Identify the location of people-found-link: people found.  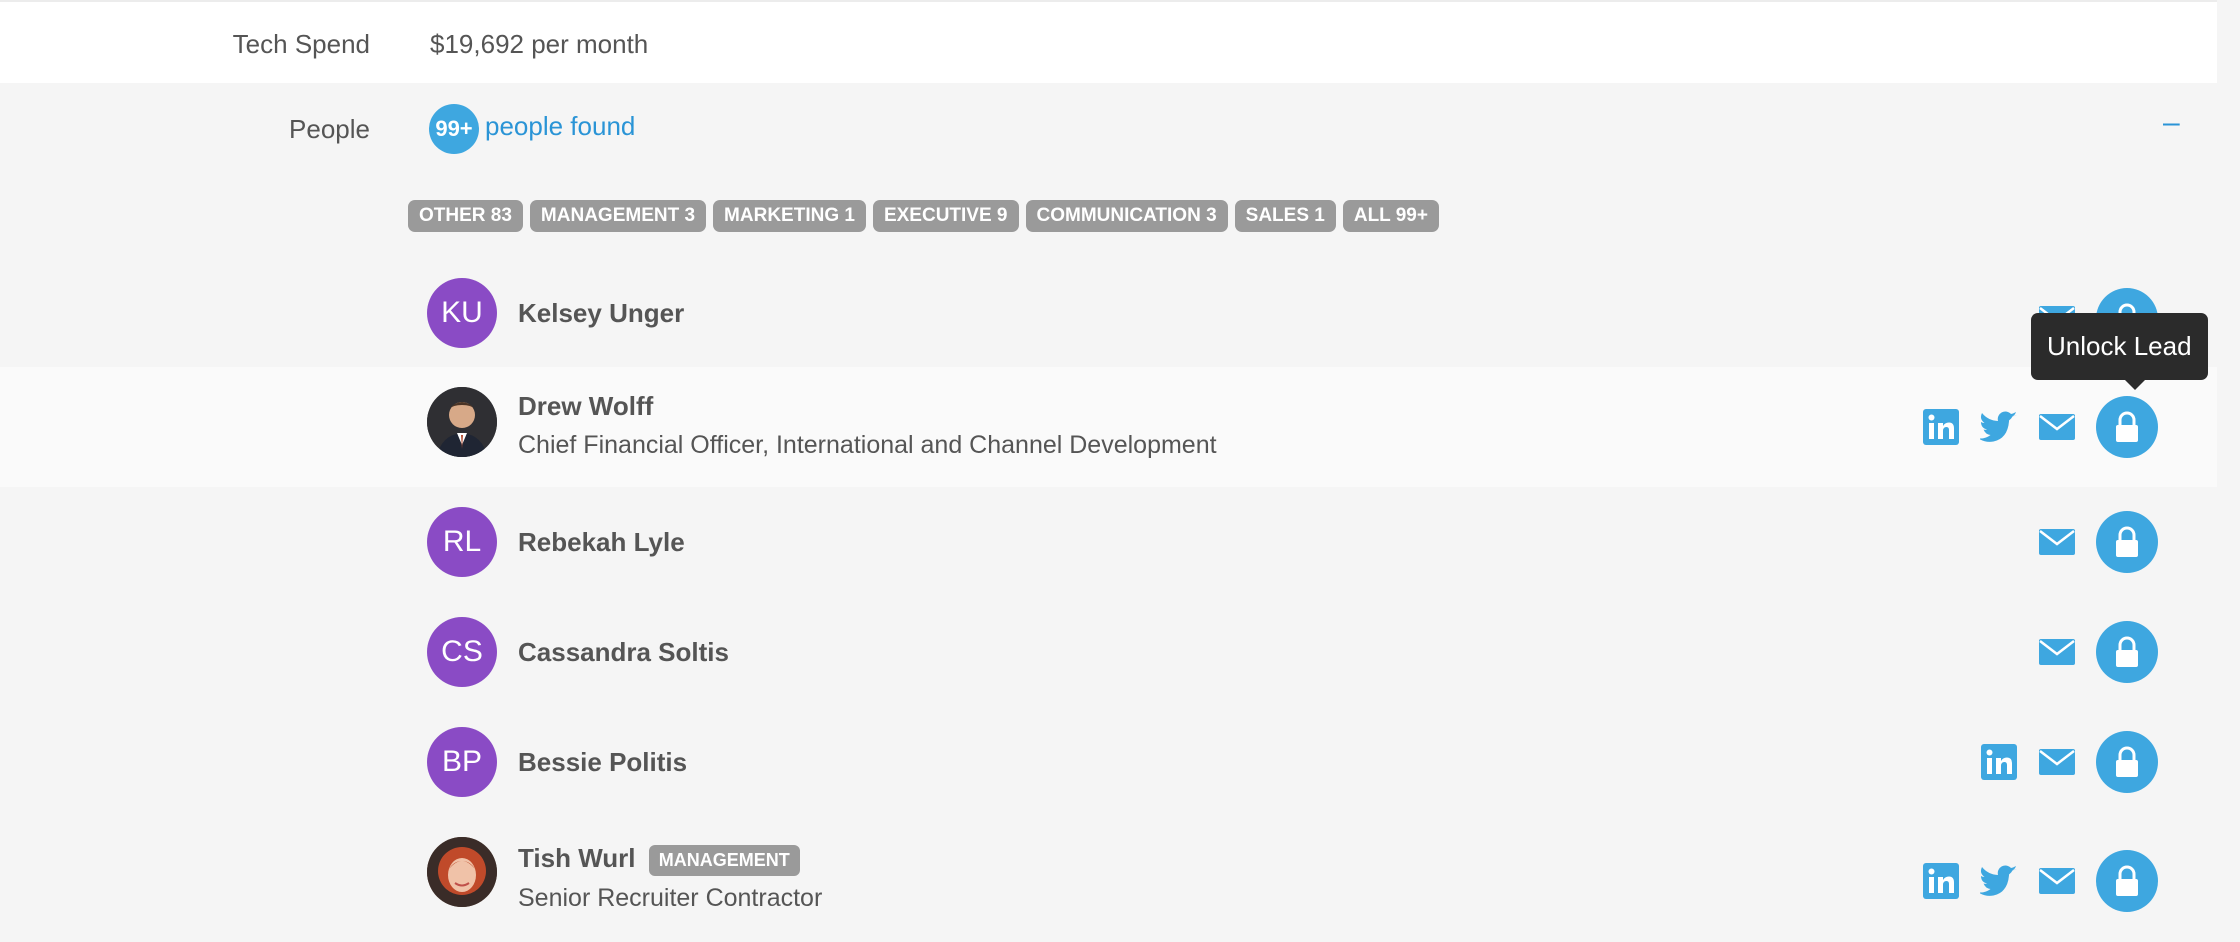
(560, 126).